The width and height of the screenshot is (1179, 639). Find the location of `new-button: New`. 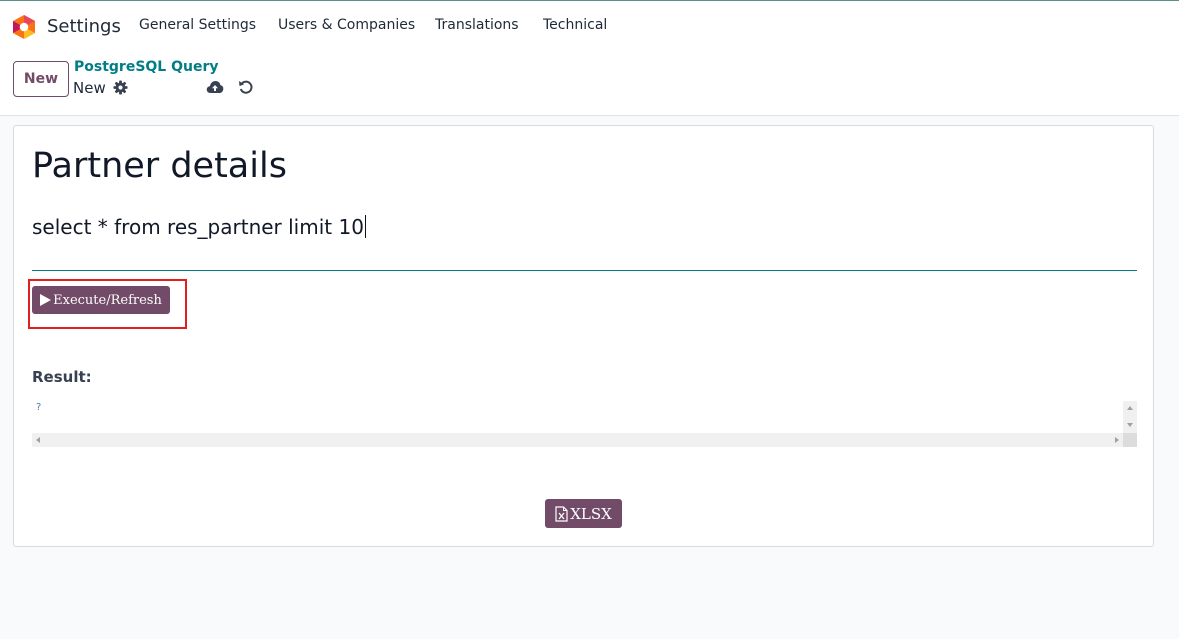

new-button: New is located at coordinates (41, 79).